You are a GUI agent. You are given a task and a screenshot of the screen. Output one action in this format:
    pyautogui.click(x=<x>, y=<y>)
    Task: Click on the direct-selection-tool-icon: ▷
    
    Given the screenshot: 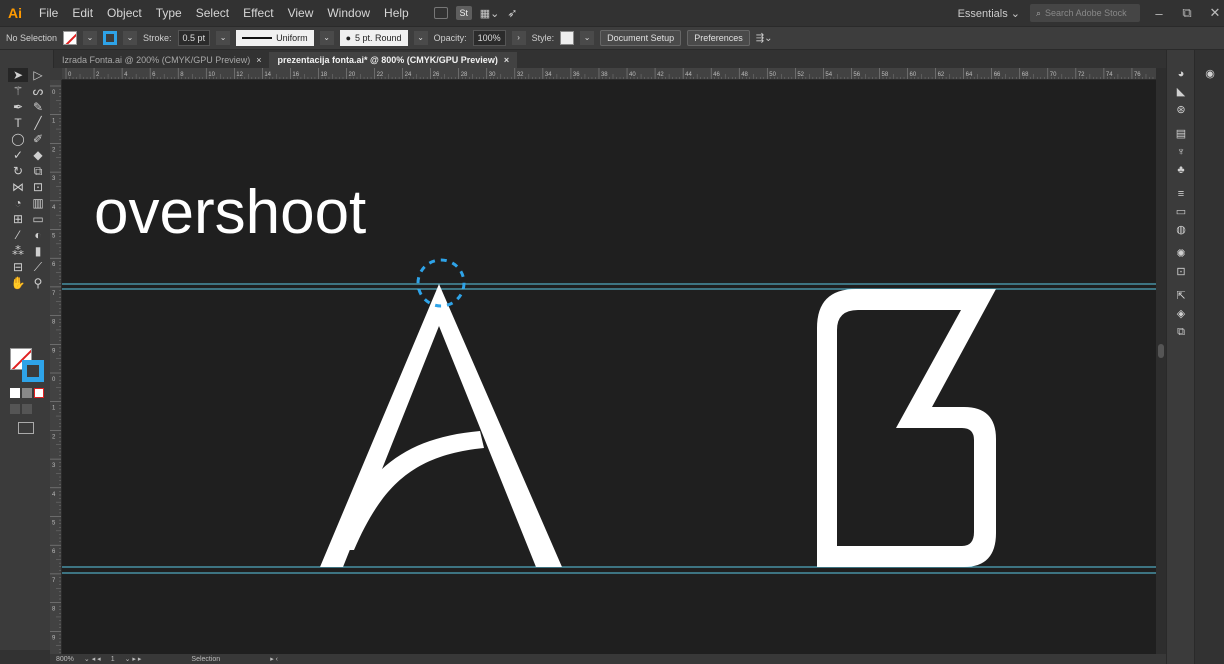 What is the action you would take?
    pyautogui.click(x=38, y=75)
    